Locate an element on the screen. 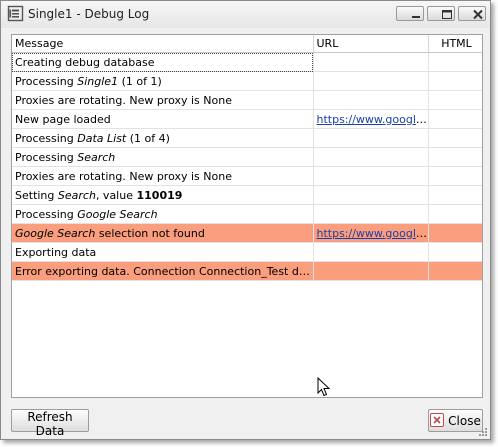 Image resolution: width=498 pixels, height=447 pixels. message-text: (1 of 4) is located at coordinates (148, 138).